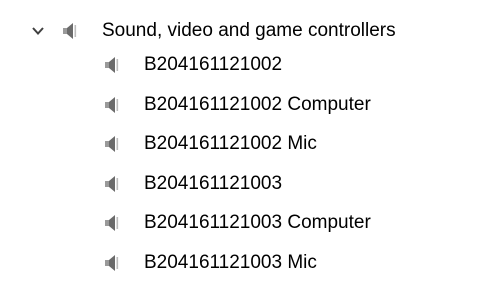 This screenshot has width=480, height=289. I want to click on device-item: B204161121002 Mic, so click(237, 151).